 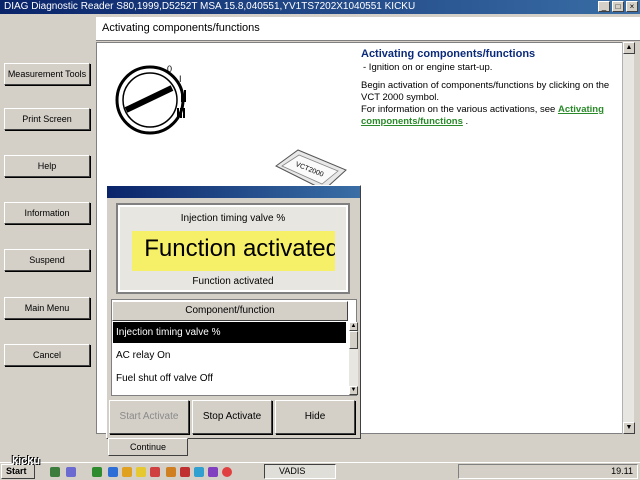 I want to click on print-screen-button: Print Screen, so click(x=47, y=119).